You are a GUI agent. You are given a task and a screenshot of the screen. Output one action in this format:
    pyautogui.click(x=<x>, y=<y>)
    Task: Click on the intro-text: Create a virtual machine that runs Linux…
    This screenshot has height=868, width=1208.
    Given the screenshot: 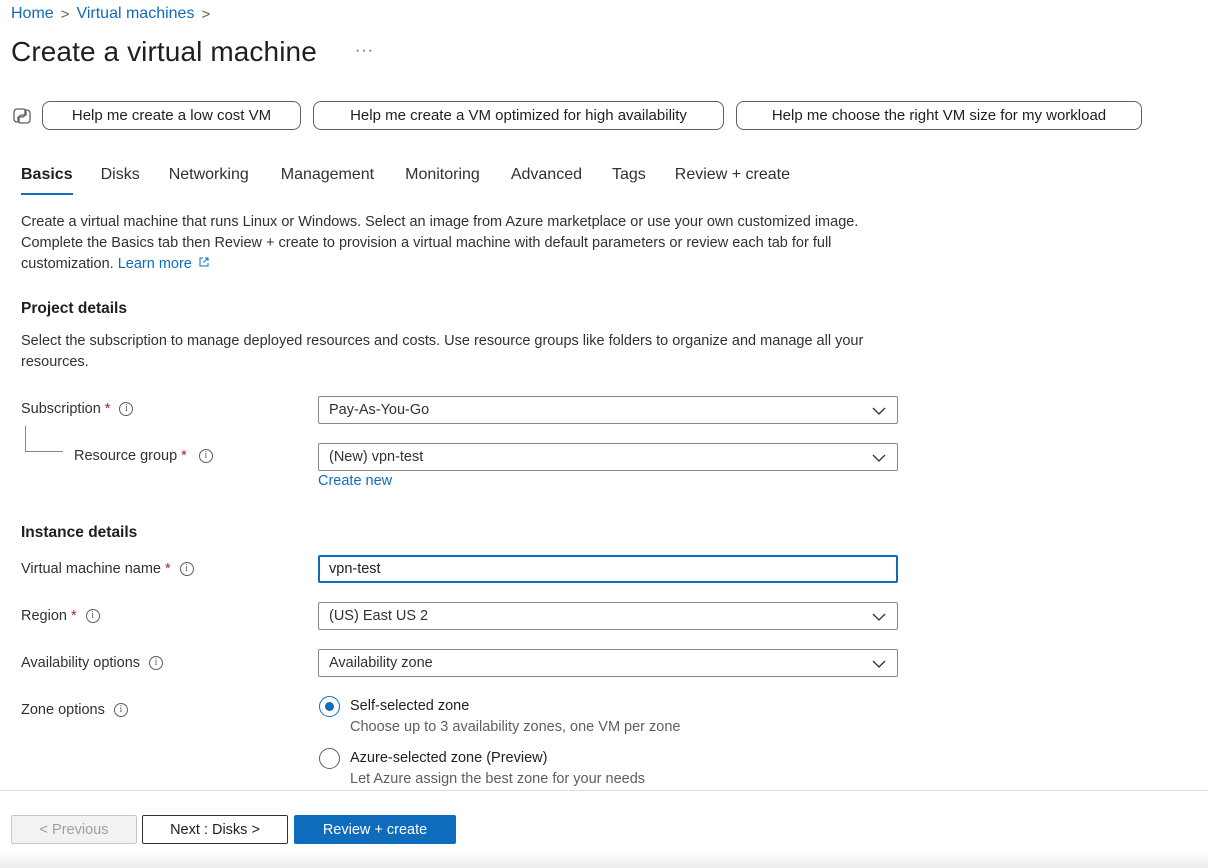 What is the action you would take?
    pyautogui.click(x=456, y=243)
    